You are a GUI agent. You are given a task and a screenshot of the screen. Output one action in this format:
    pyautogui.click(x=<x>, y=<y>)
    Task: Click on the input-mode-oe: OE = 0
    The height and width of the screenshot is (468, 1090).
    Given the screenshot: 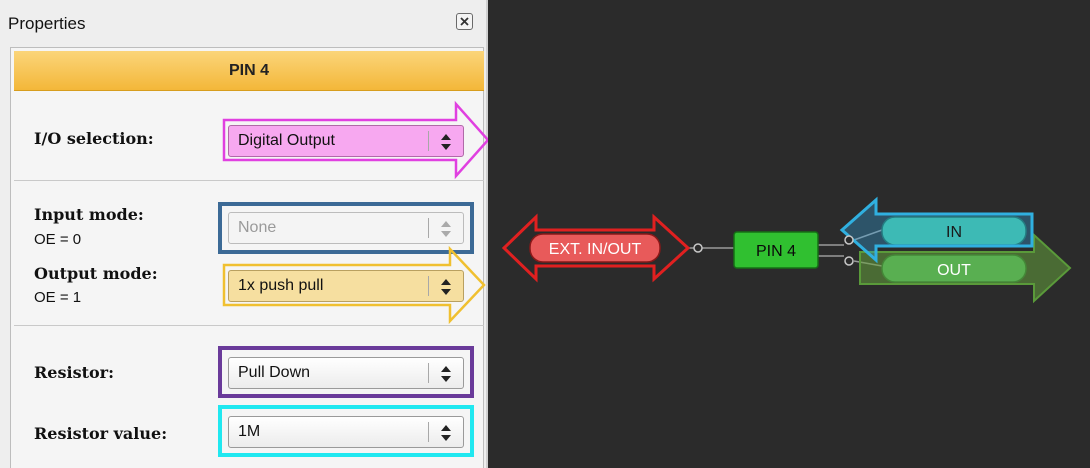 What is the action you would take?
    pyautogui.click(x=58, y=239)
    